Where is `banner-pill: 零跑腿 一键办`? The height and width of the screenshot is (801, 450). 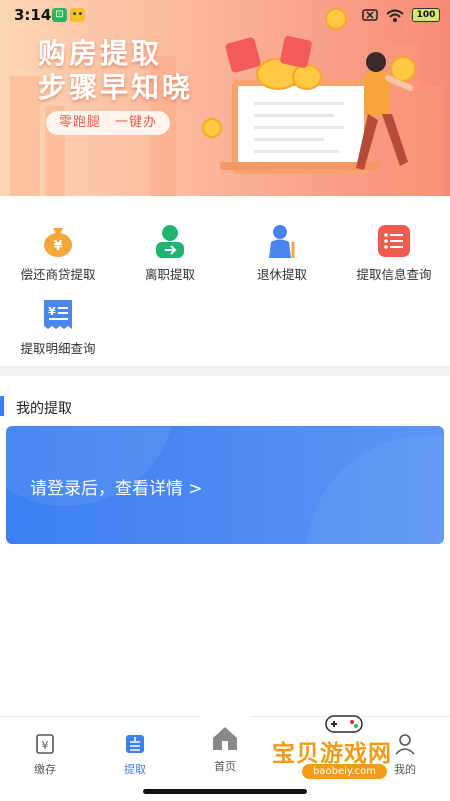 banner-pill: 零跑腿 一键办 is located at coordinates (108, 123).